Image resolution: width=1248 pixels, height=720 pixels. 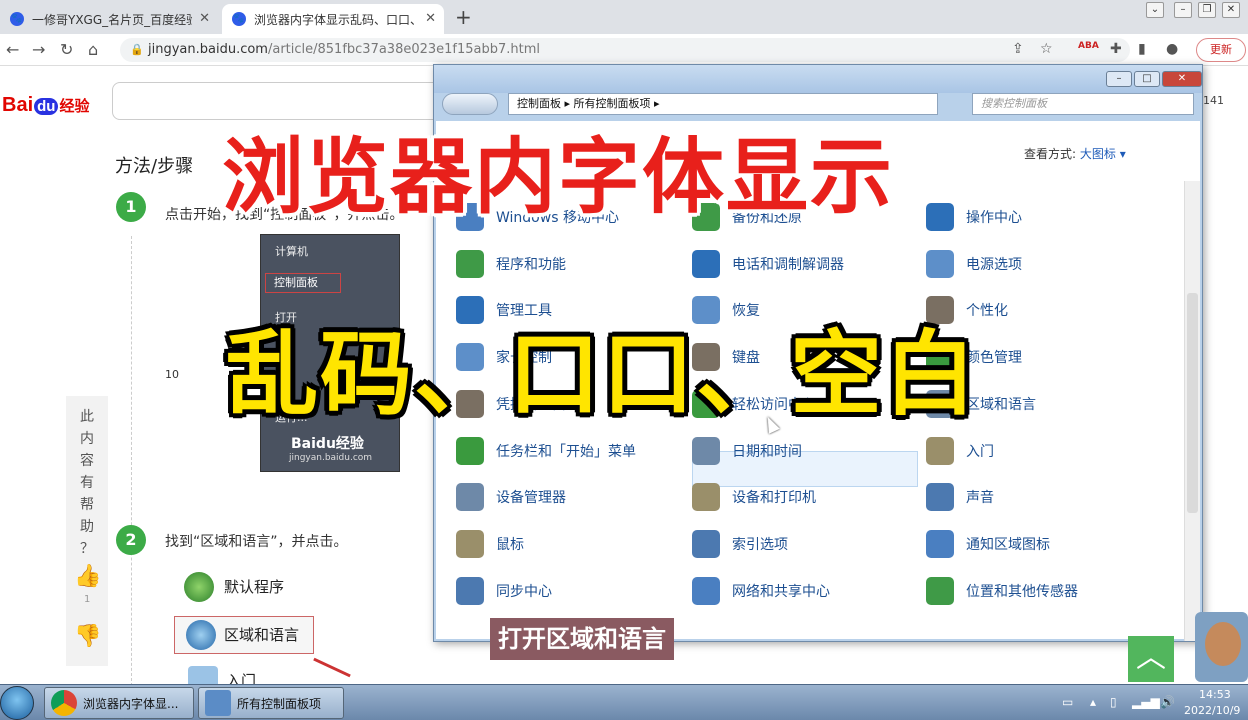 What do you see at coordinates (1147, 79) in the screenshot?
I see `maximize-icon: □` at bounding box center [1147, 79].